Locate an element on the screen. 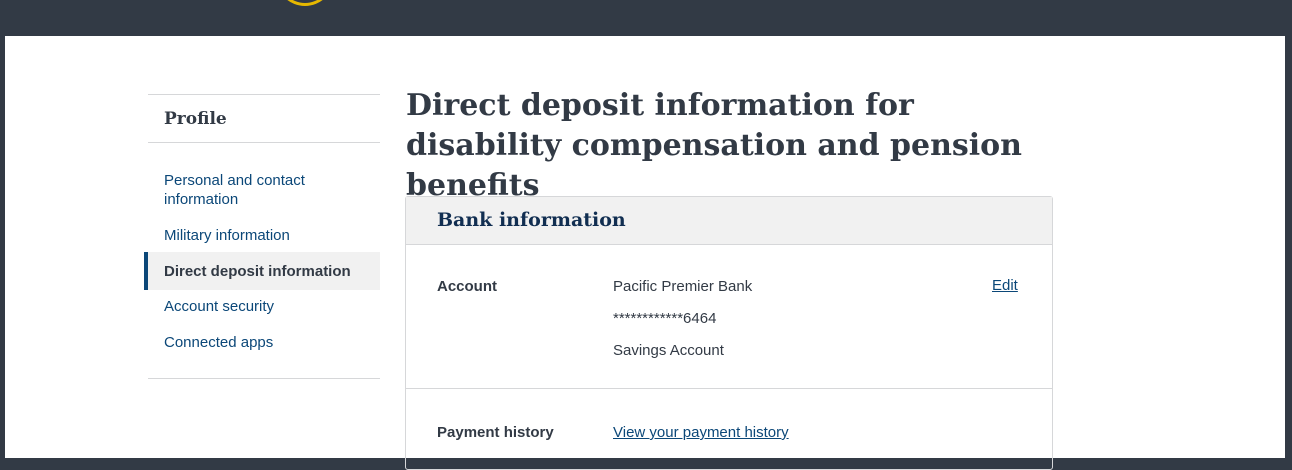 This screenshot has height=470, width=1292. bank-name: Pacific Premier Bank is located at coordinates (683, 286).